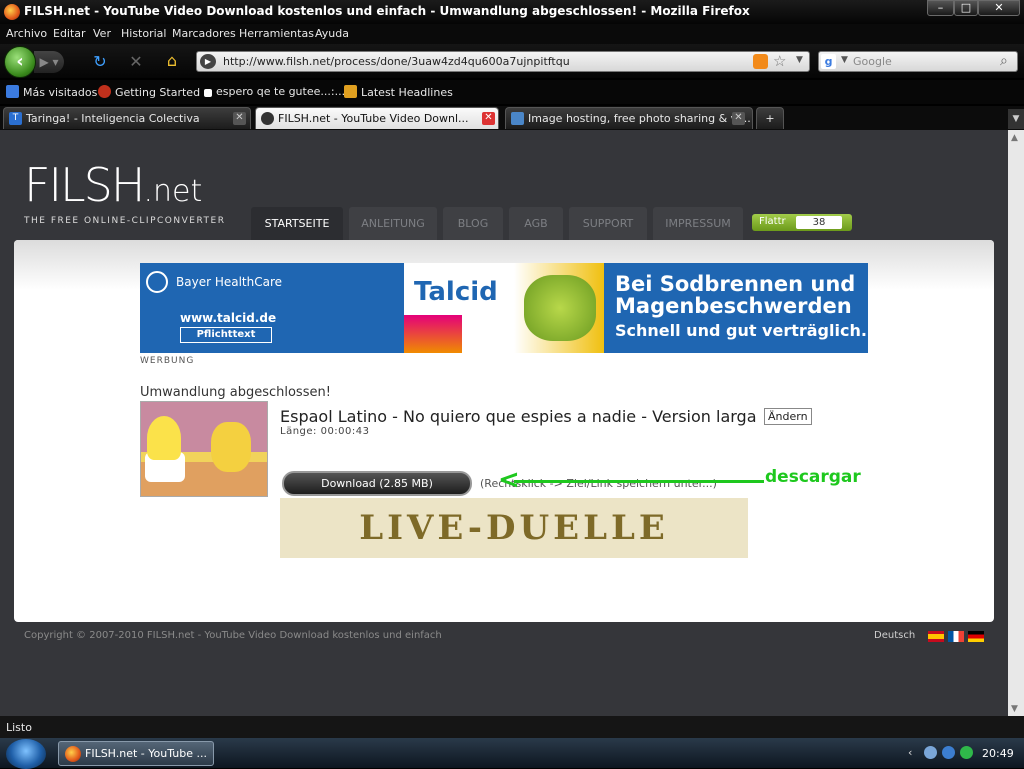 The image size is (1024, 769). Describe the element at coordinates (325, 431) in the screenshot. I see `video-length: Länge: 00:00:43` at that location.